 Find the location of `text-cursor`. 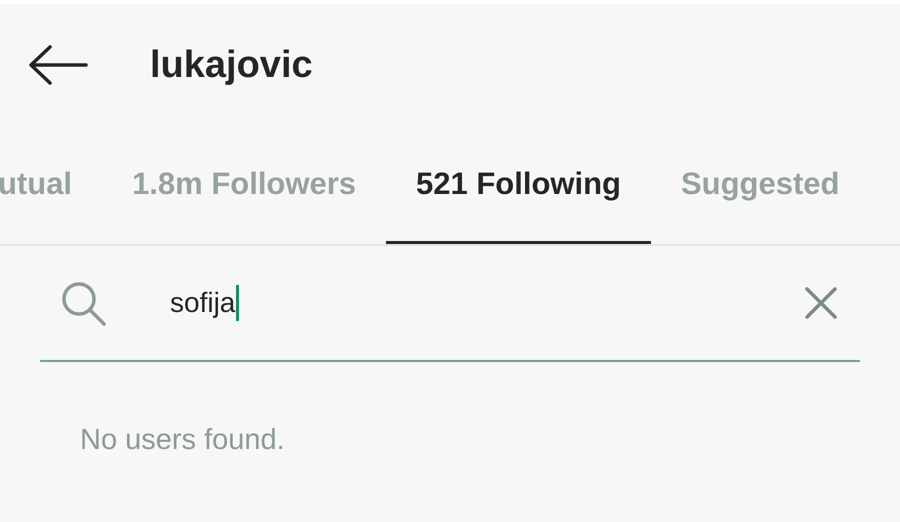

text-cursor is located at coordinates (238, 303).